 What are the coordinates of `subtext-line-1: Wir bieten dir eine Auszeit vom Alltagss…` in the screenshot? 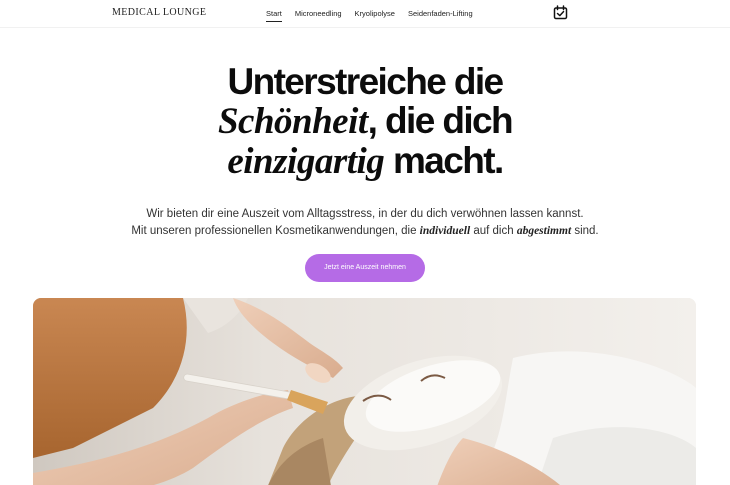 It's located at (365, 214).